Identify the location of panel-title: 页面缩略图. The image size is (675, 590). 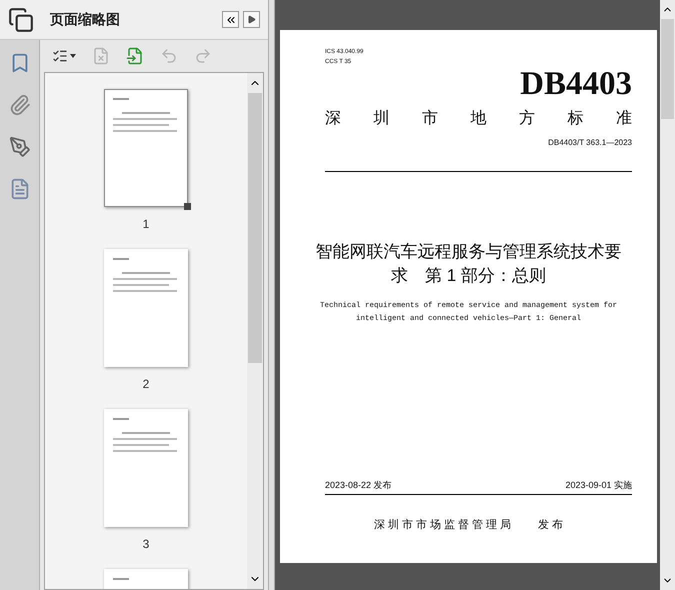
(85, 19).